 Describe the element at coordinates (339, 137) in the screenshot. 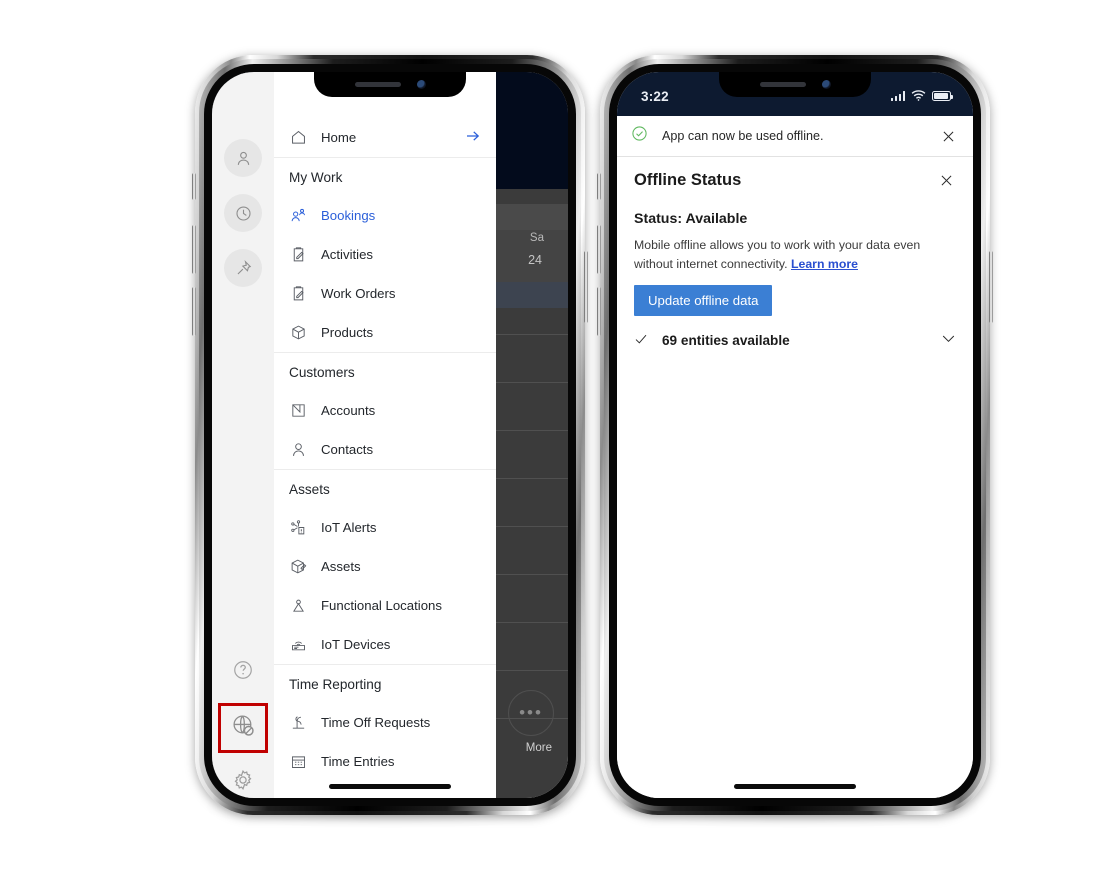

I see `menu-item-label: Home` at that location.